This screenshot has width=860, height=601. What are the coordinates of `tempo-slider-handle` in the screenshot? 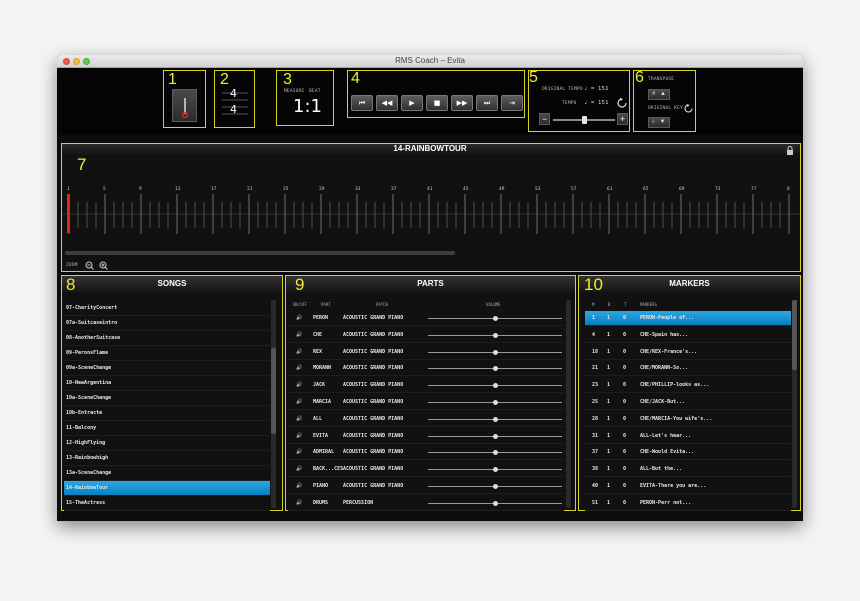 It's located at (584, 120).